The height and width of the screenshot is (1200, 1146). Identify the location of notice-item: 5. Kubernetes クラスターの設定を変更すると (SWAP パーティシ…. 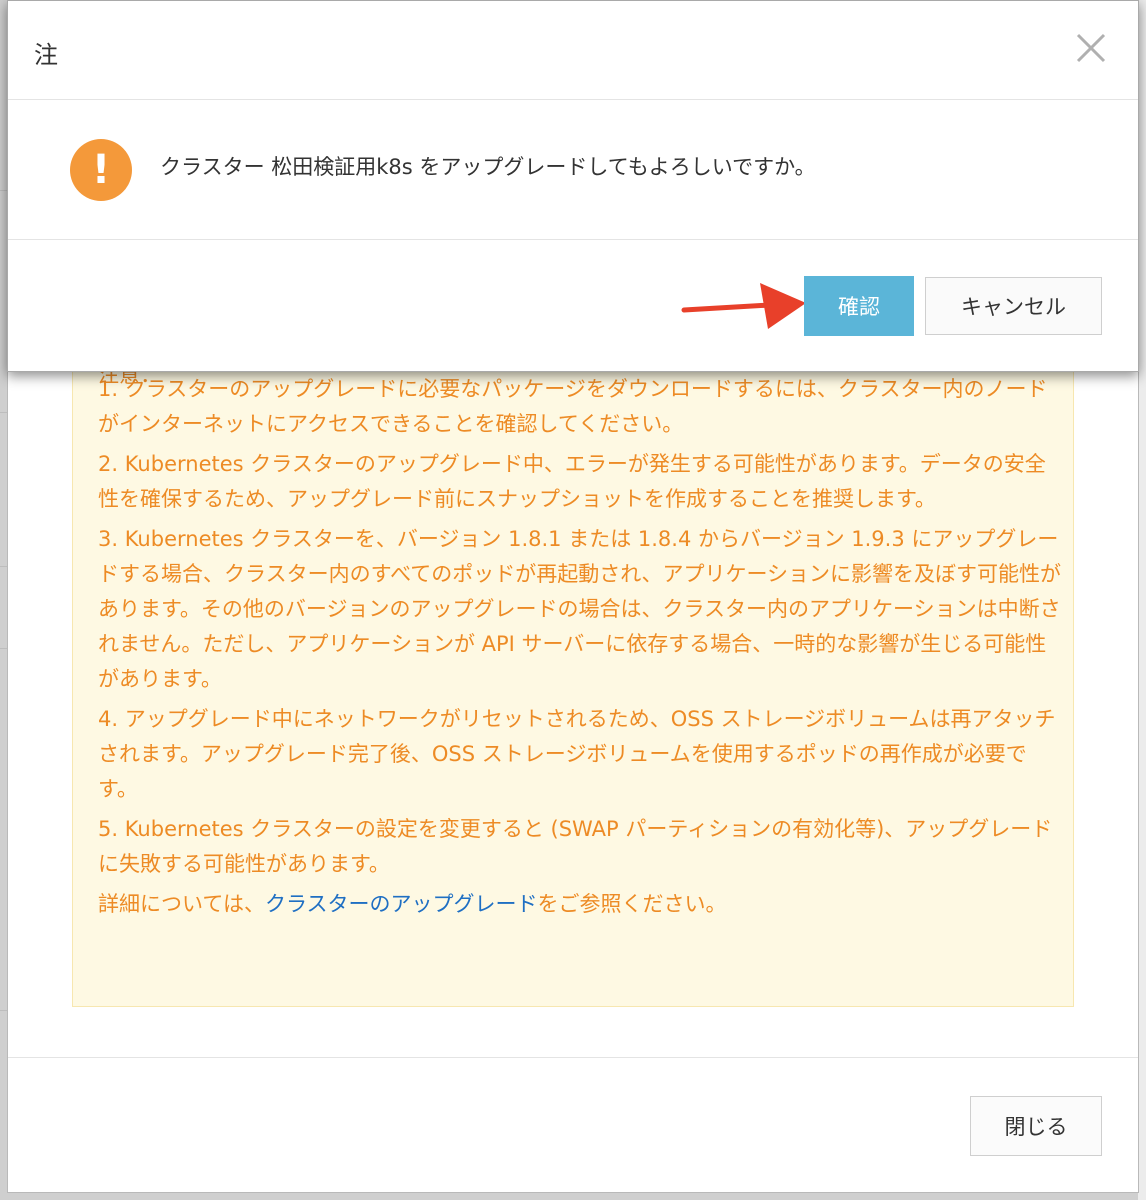
(575, 846).